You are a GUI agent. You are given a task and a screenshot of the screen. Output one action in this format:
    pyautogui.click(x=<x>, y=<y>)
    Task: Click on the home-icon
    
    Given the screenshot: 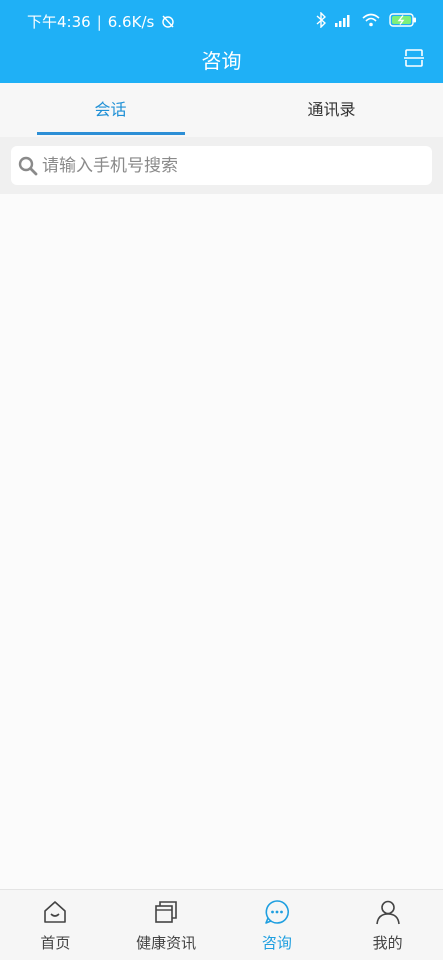 What is the action you would take?
    pyautogui.click(x=55, y=912)
    